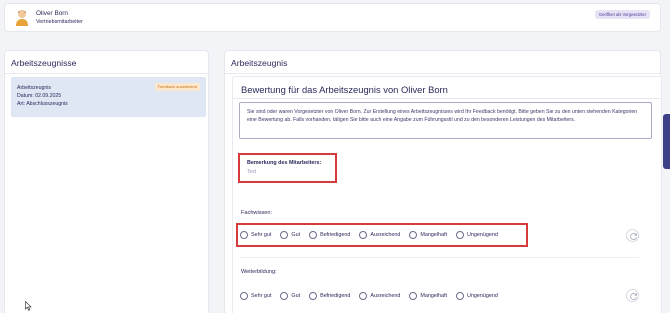 This screenshot has width=670, height=313. What do you see at coordinates (259, 63) in the screenshot?
I see `panel-title: Arbeitszeugnis` at bounding box center [259, 63].